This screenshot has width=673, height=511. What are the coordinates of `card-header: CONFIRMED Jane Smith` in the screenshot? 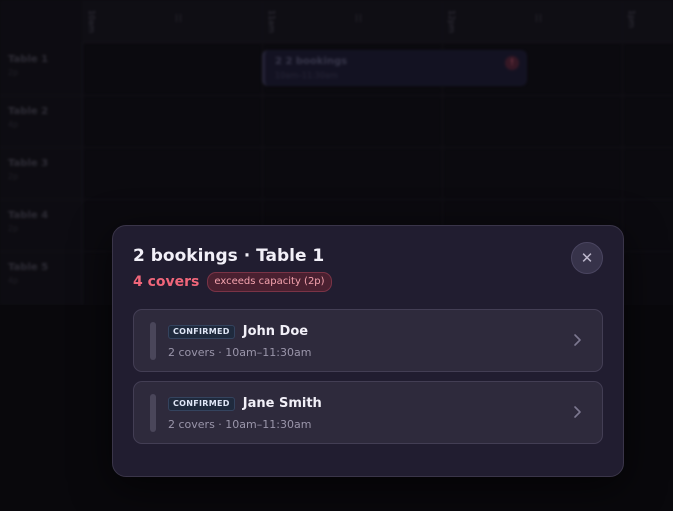 It's located at (245, 403).